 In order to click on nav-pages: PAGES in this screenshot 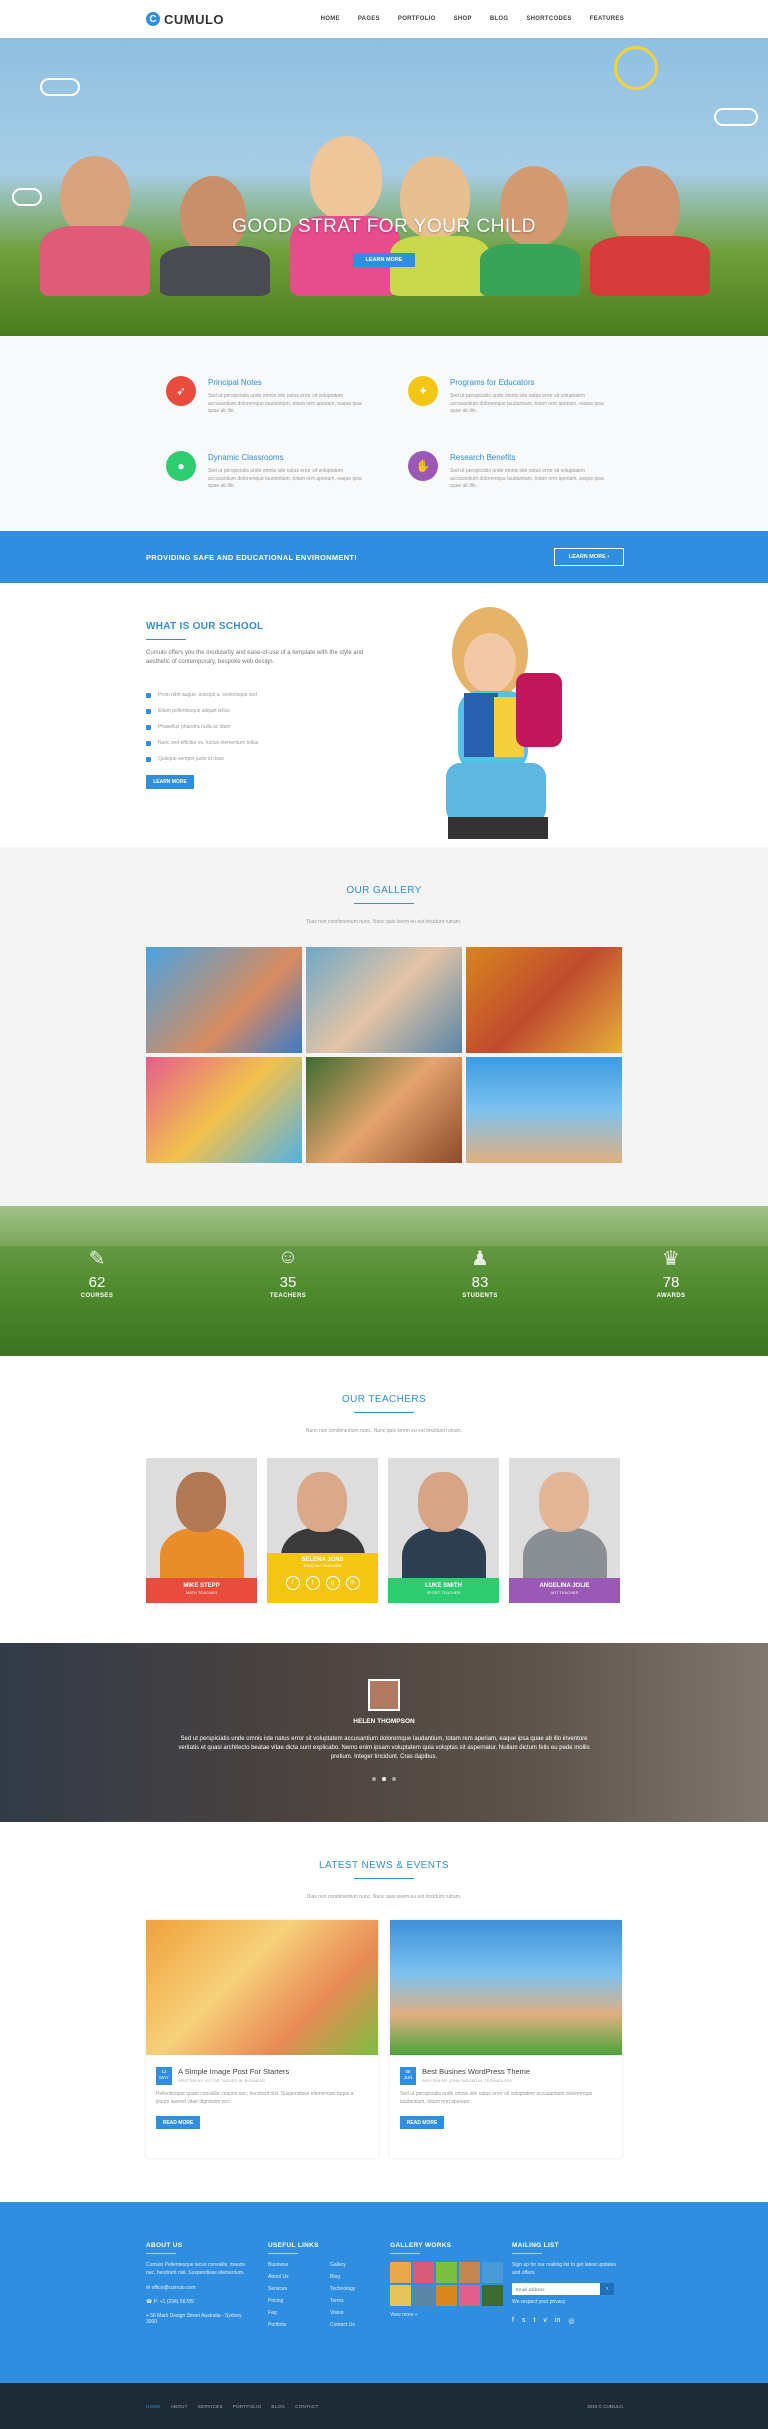, I will do `click(369, 19)`.